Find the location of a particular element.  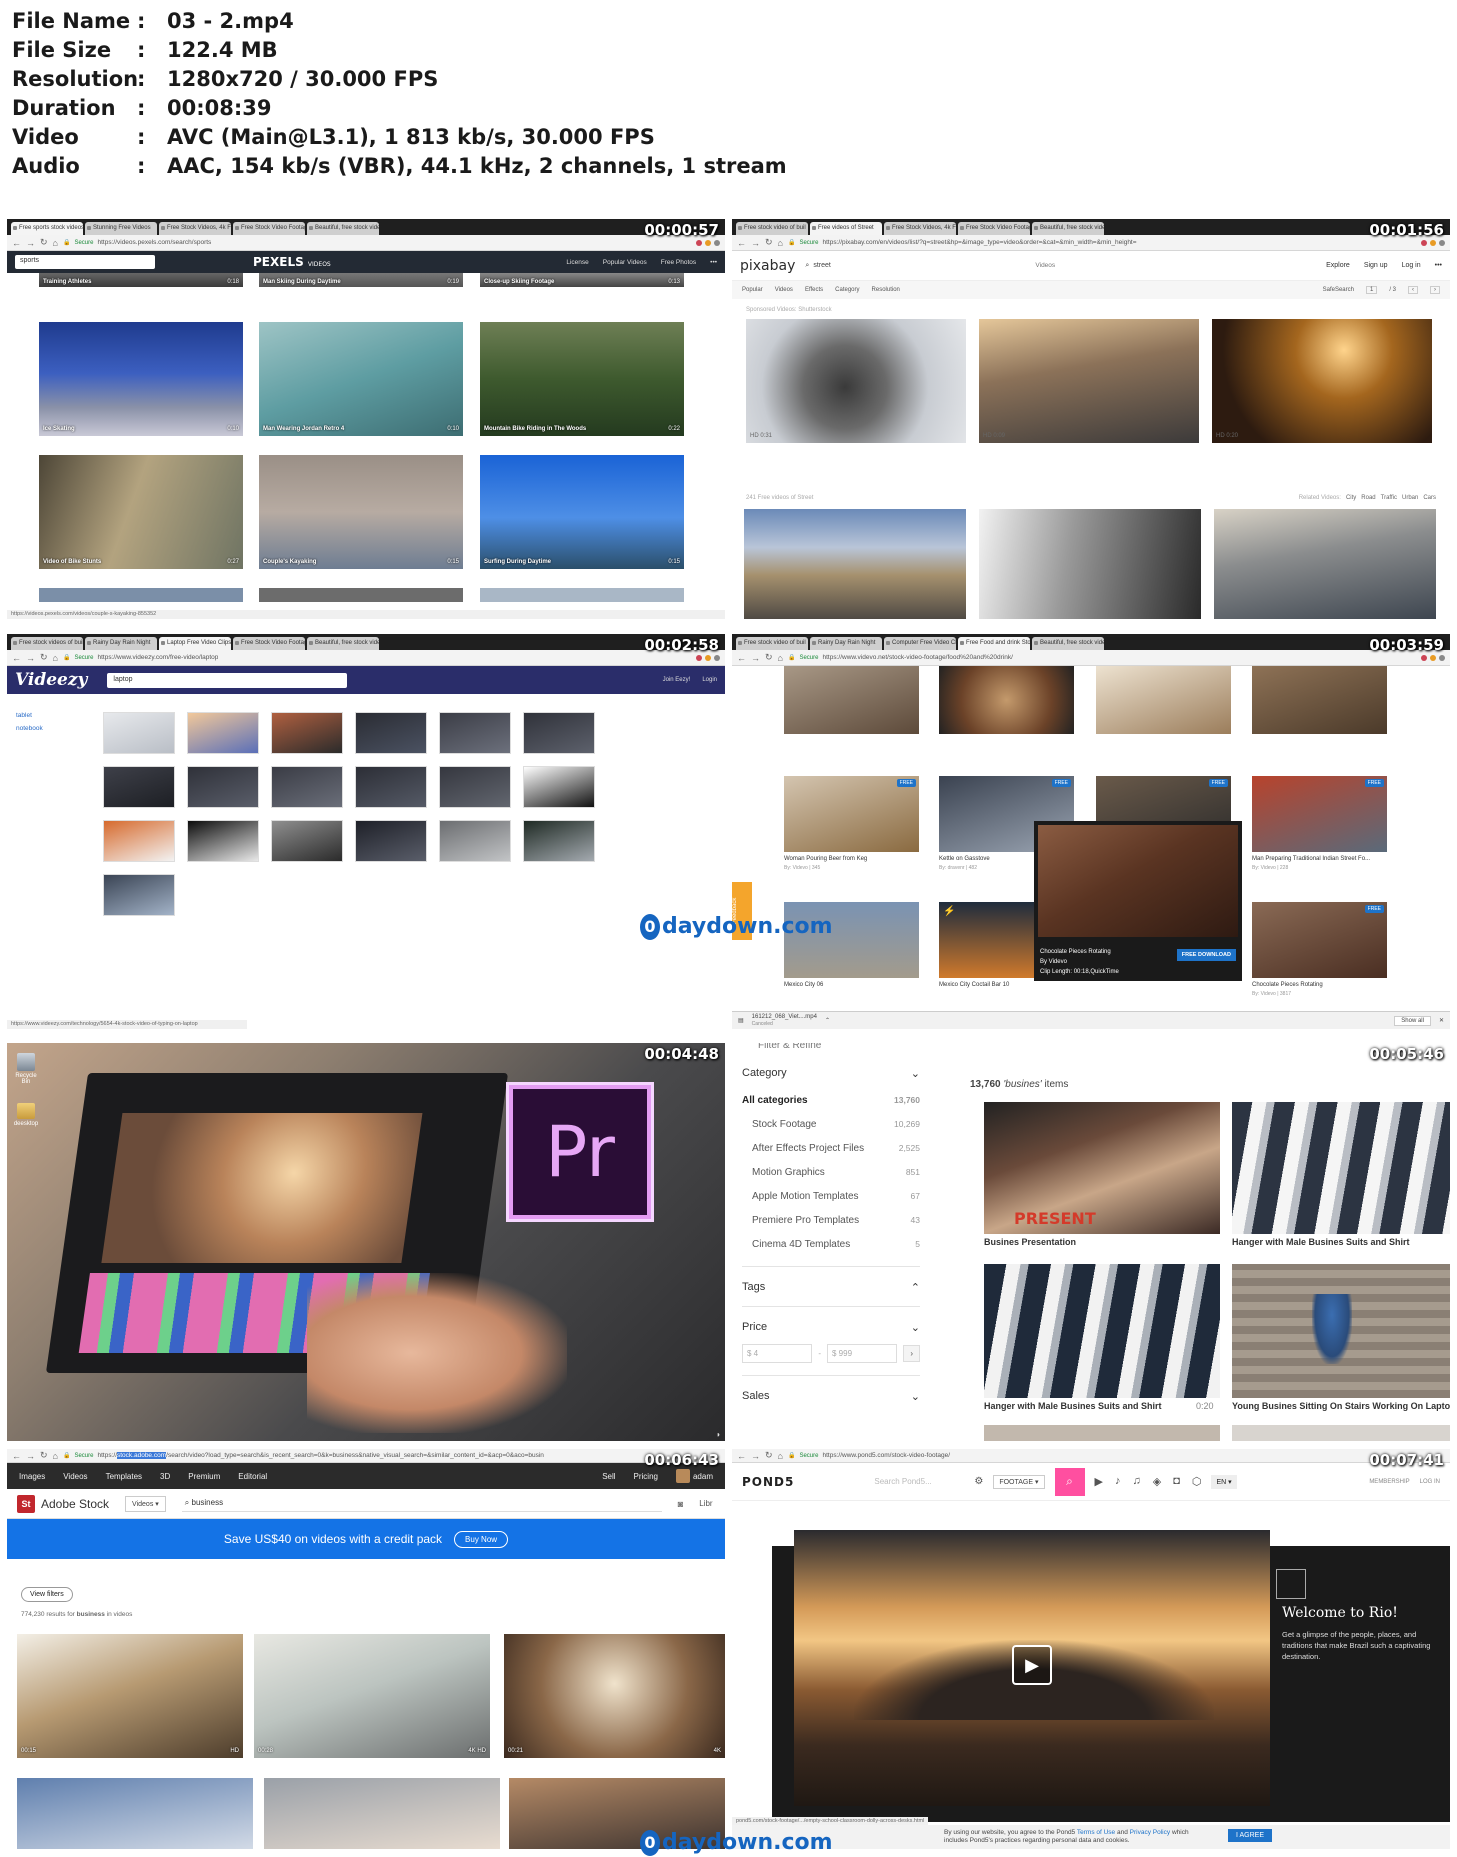

related-tag: Road is located at coordinates (1368, 498).